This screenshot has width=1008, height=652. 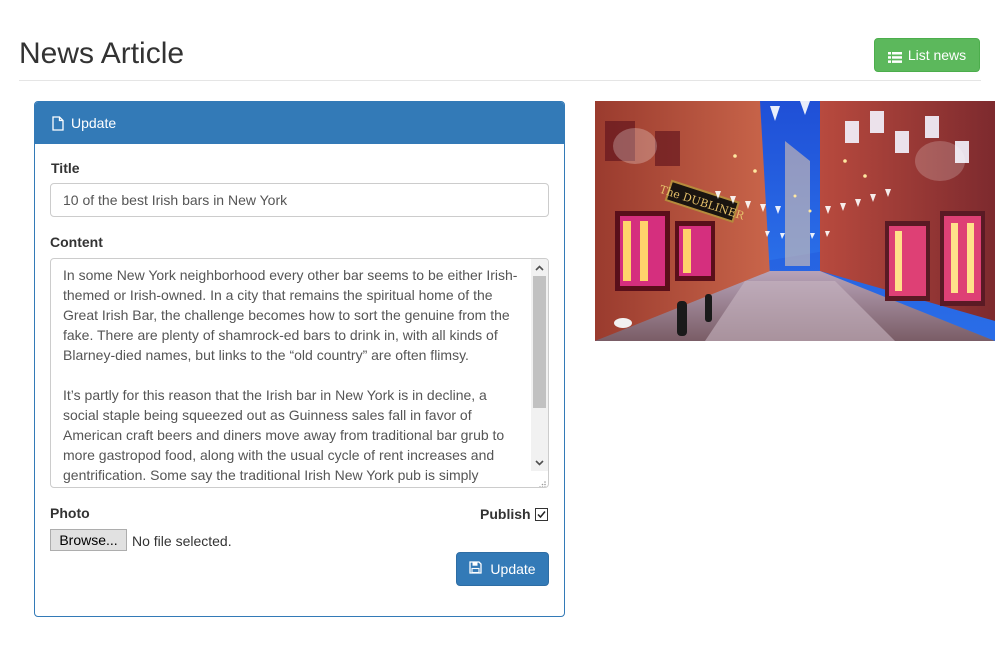 I want to click on resize-grip-icon, so click(x=542, y=481).